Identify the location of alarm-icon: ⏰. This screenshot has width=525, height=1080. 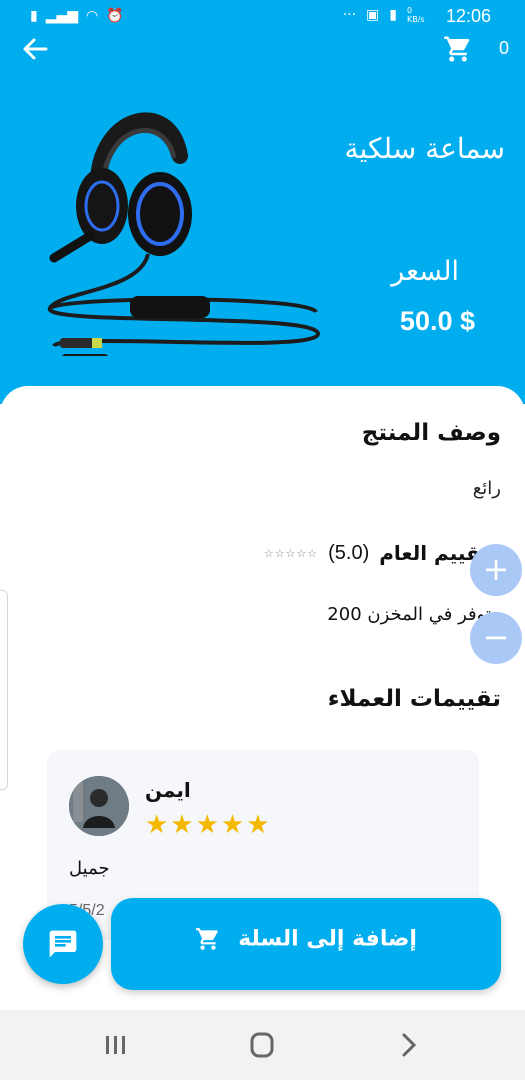
(115, 16).